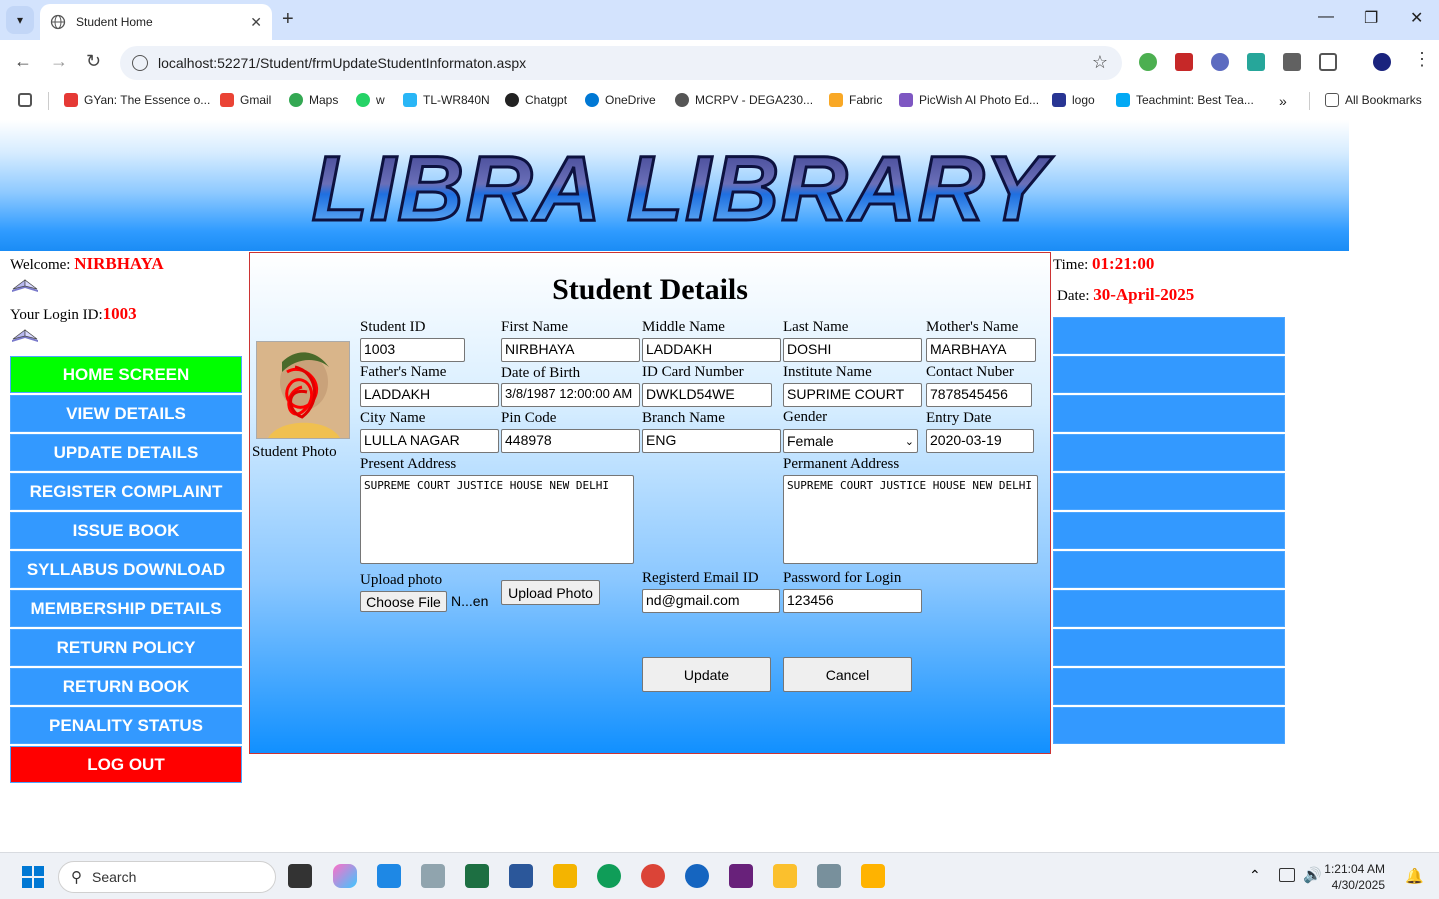 The image size is (1439, 899). Describe the element at coordinates (741, 876) in the screenshot. I see `visual-studio-icon` at that location.